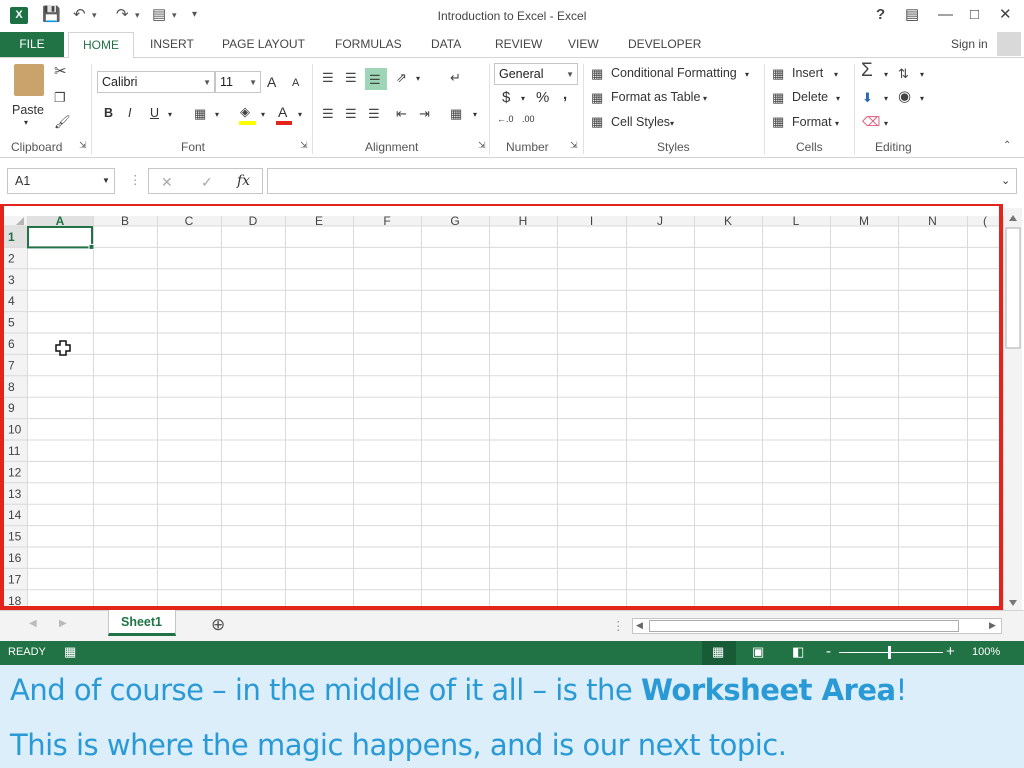 This screenshot has height=768, width=1024. I want to click on font-color-button: A, so click(282, 112).